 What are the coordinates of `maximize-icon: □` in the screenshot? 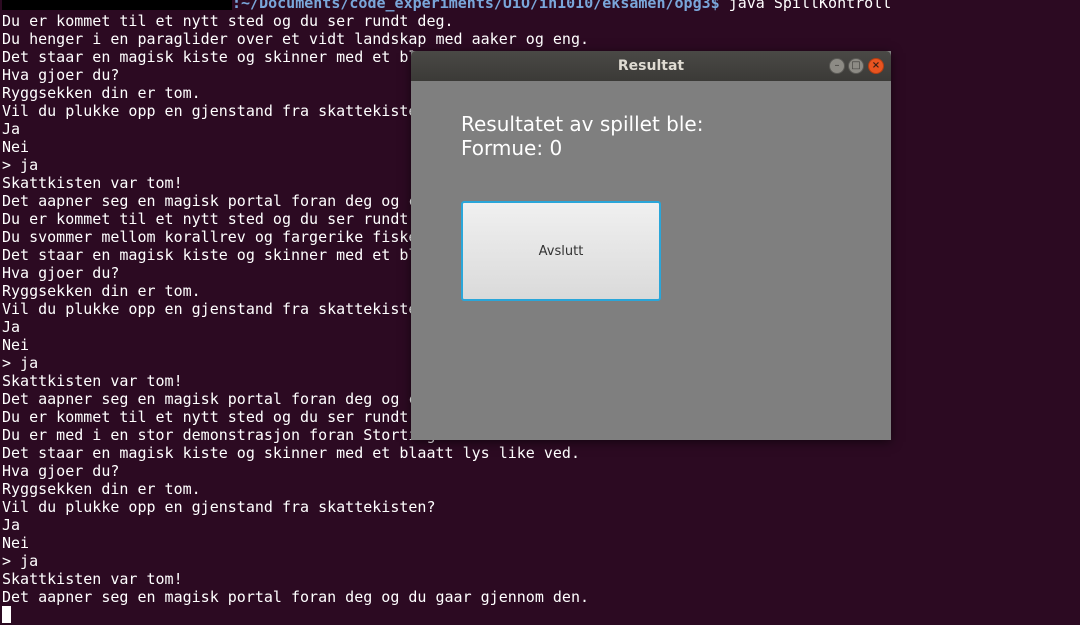 It's located at (856, 66).